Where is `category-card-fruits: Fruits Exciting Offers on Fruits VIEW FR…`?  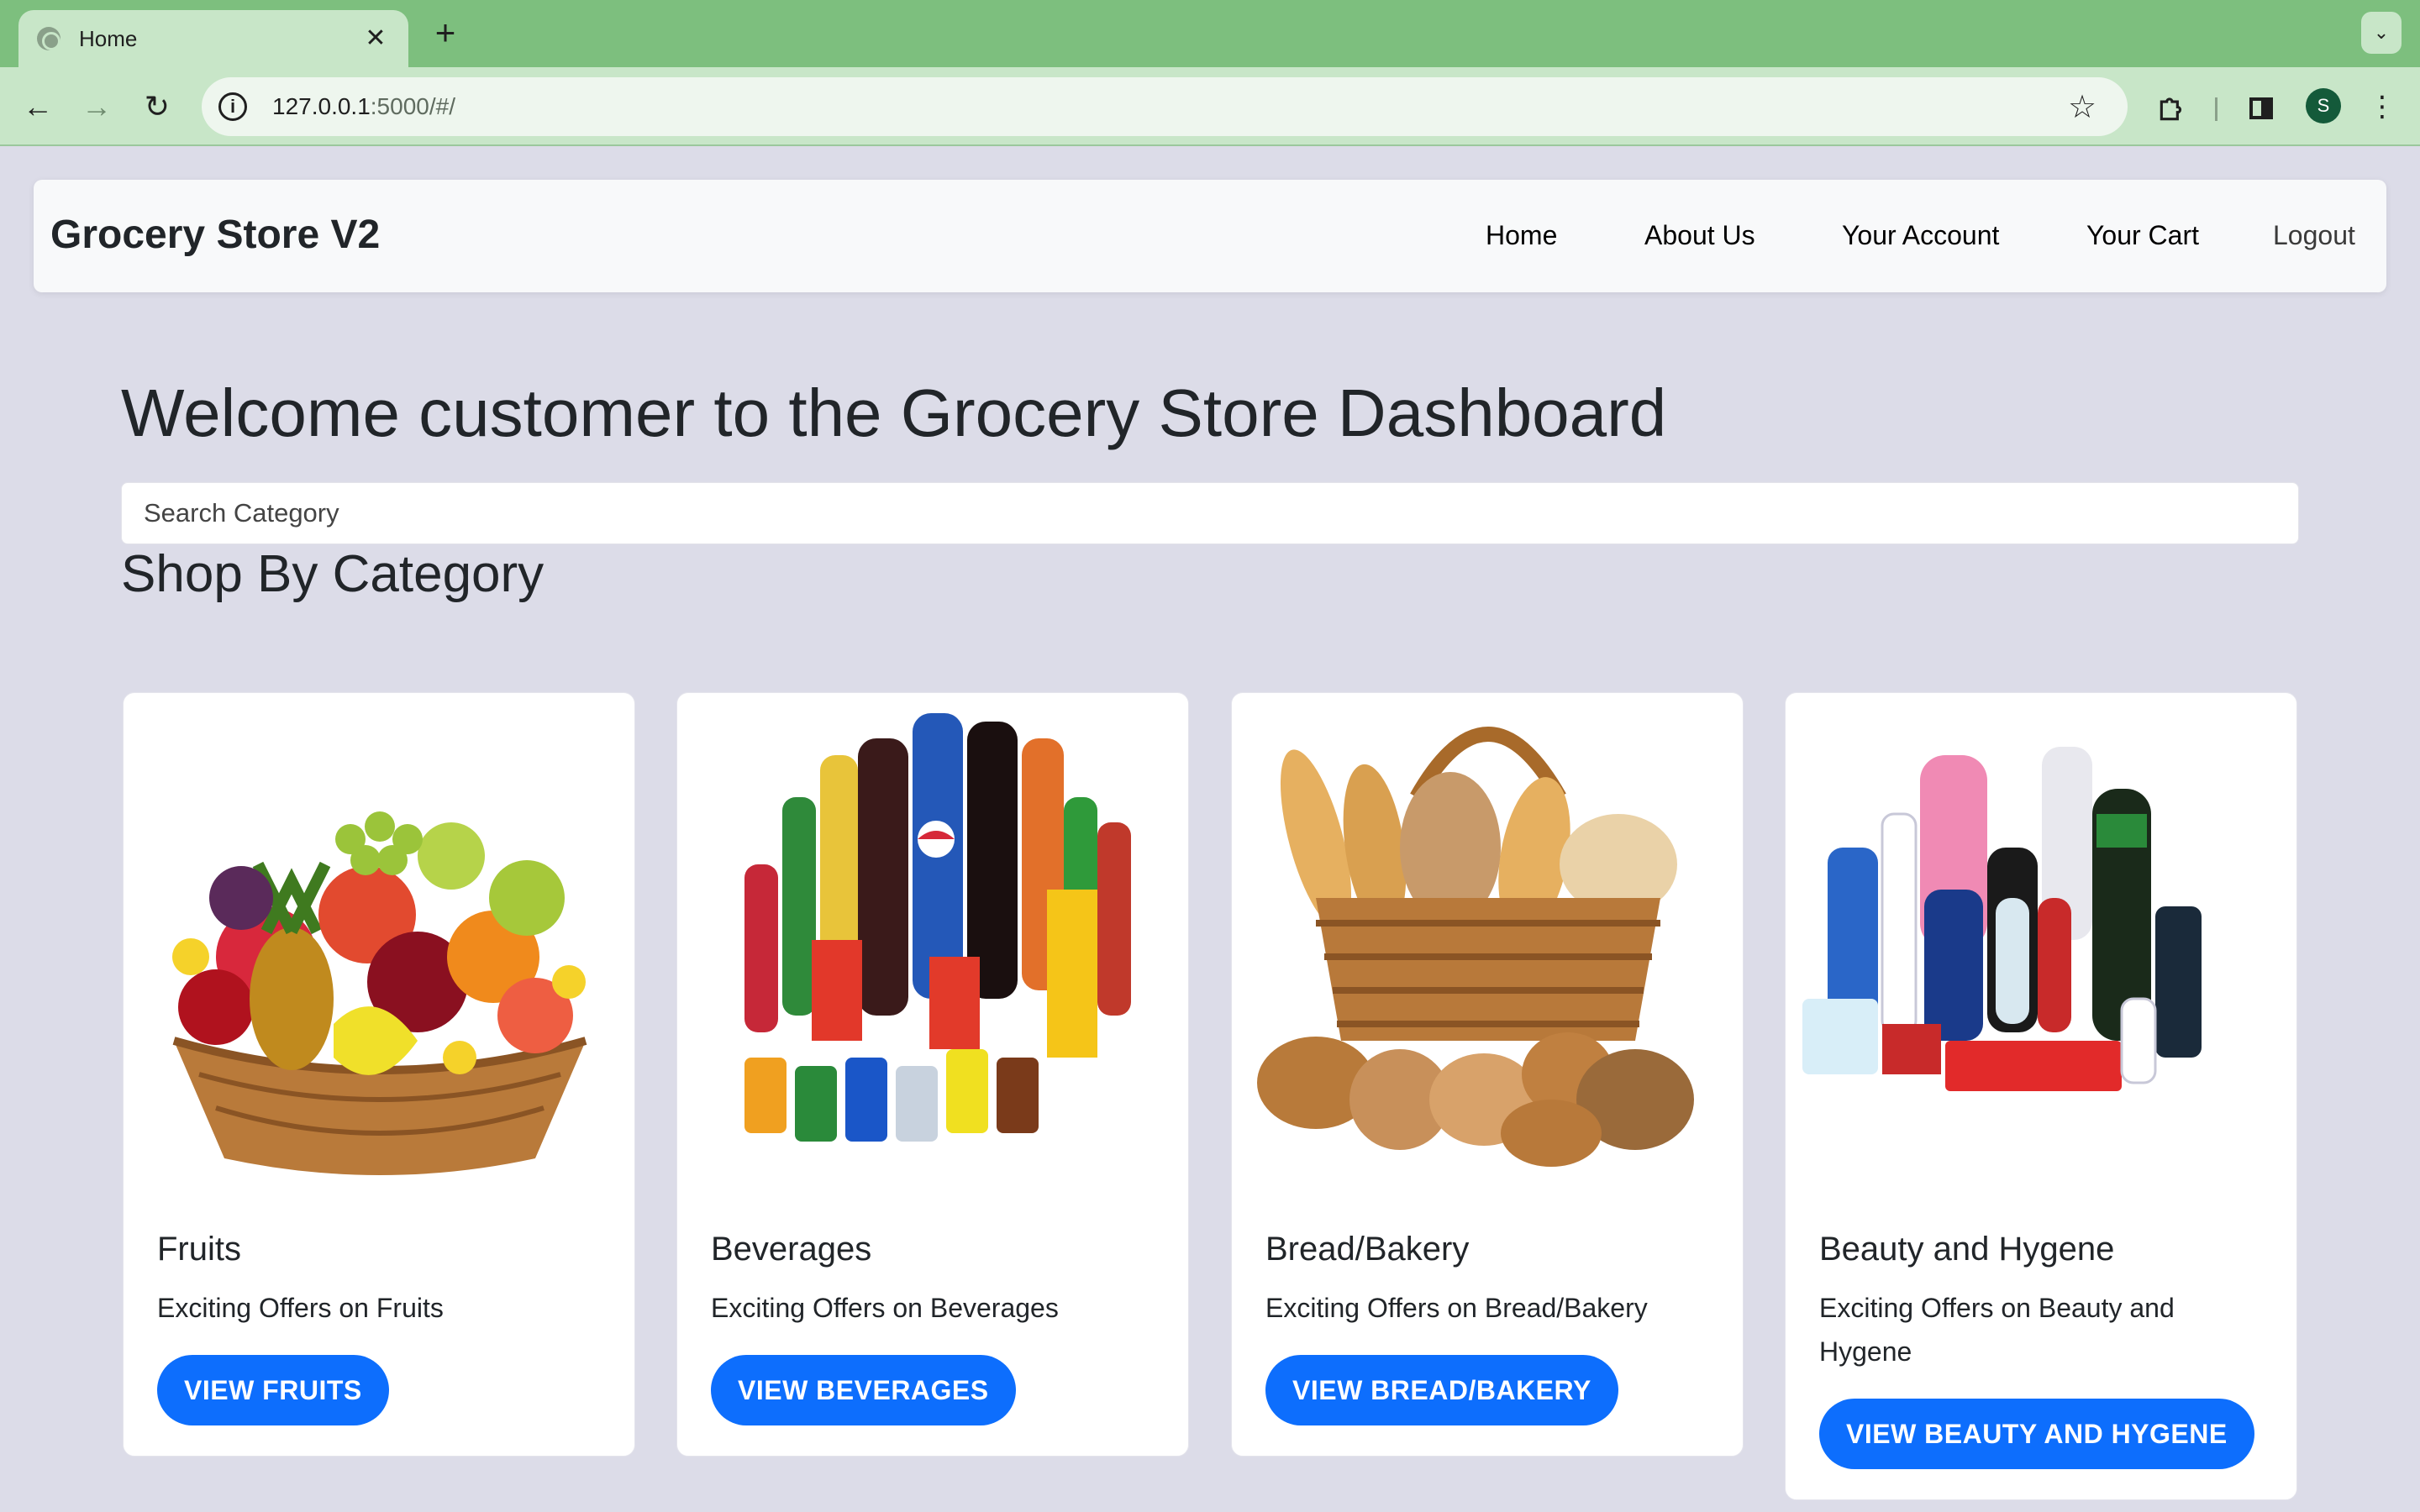
category-card-fruits: Fruits Exciting Offers on Fruits VIEW FR… is located at coordinates (379, 1074).